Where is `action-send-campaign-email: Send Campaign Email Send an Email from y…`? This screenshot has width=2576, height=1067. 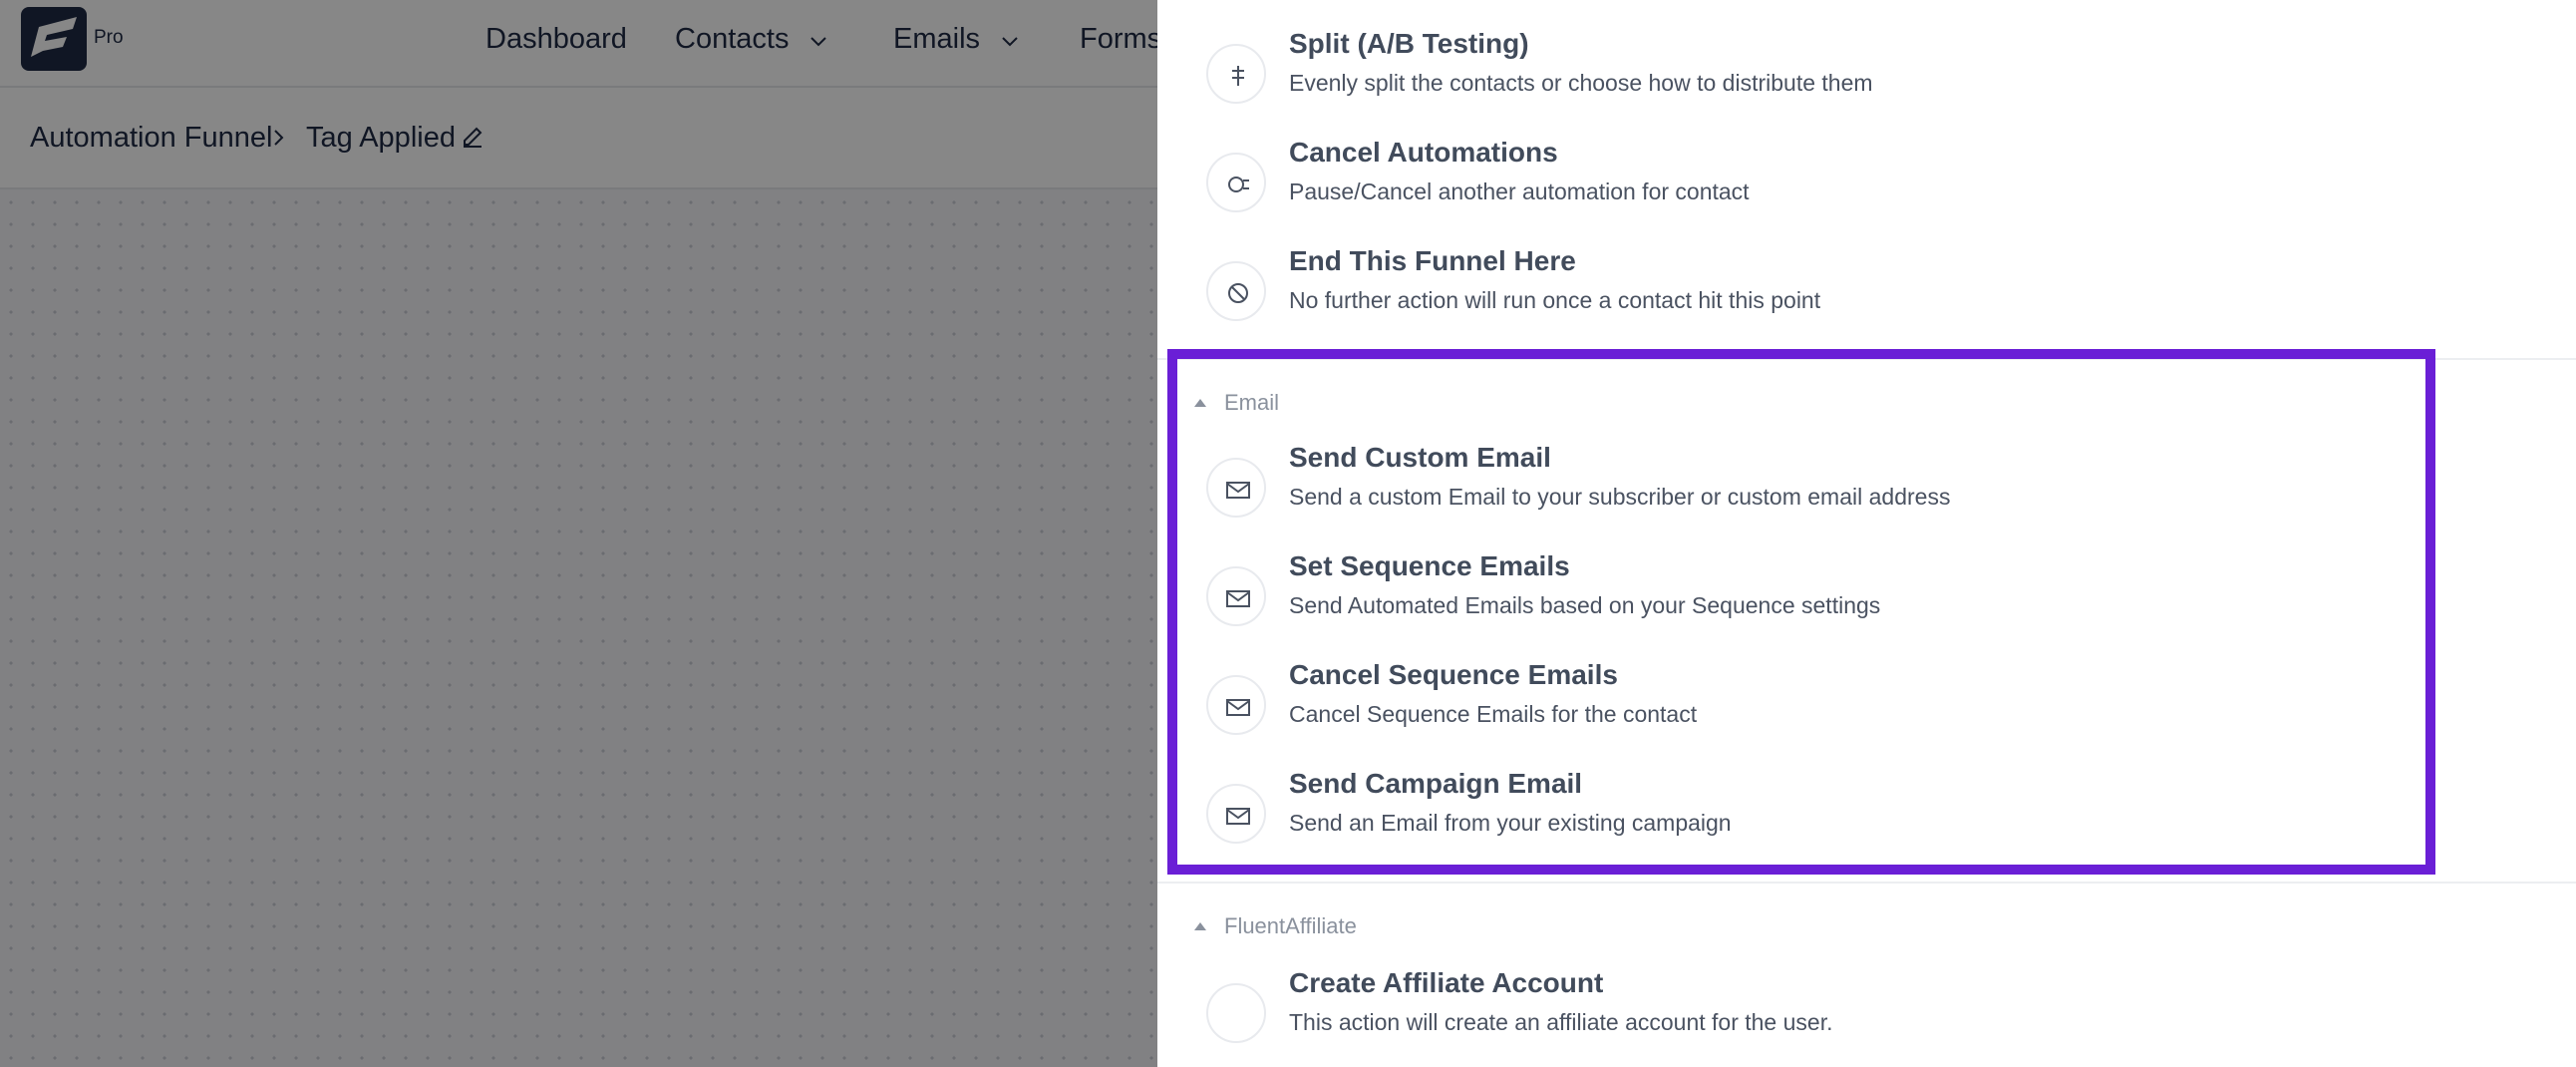
action-send-campaign-email: Send Campaign Email Send an Email from y… is located at coordinates (1866, 818).